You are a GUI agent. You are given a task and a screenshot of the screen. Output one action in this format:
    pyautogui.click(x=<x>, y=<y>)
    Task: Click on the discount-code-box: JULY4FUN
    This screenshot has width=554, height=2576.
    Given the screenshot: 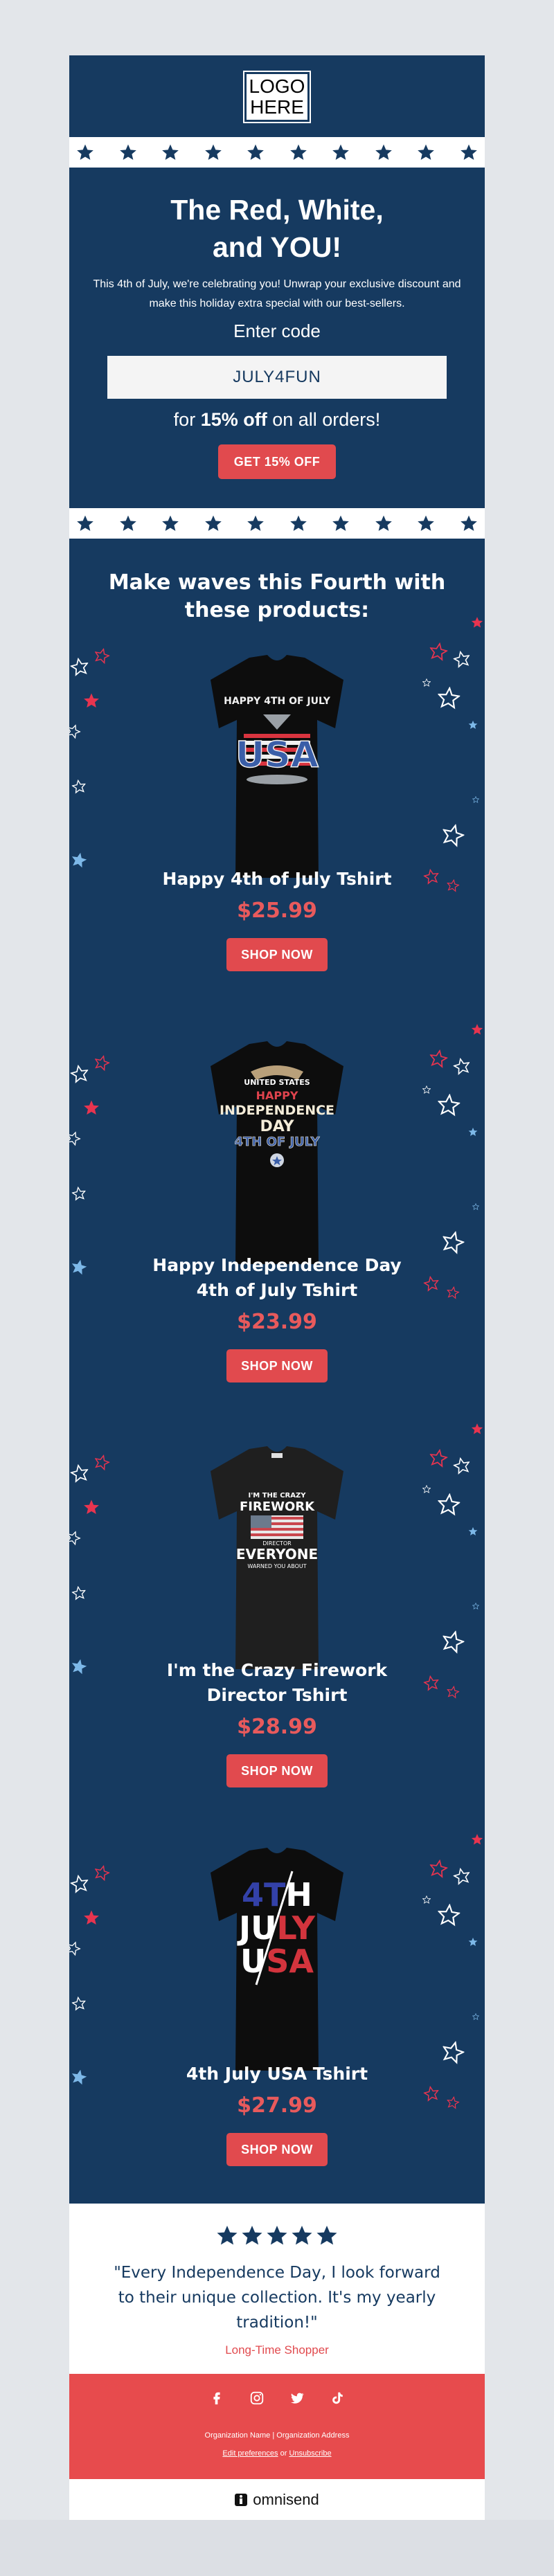 What is the action you would take?
    pyautogui.click(x=277, y=377)
    